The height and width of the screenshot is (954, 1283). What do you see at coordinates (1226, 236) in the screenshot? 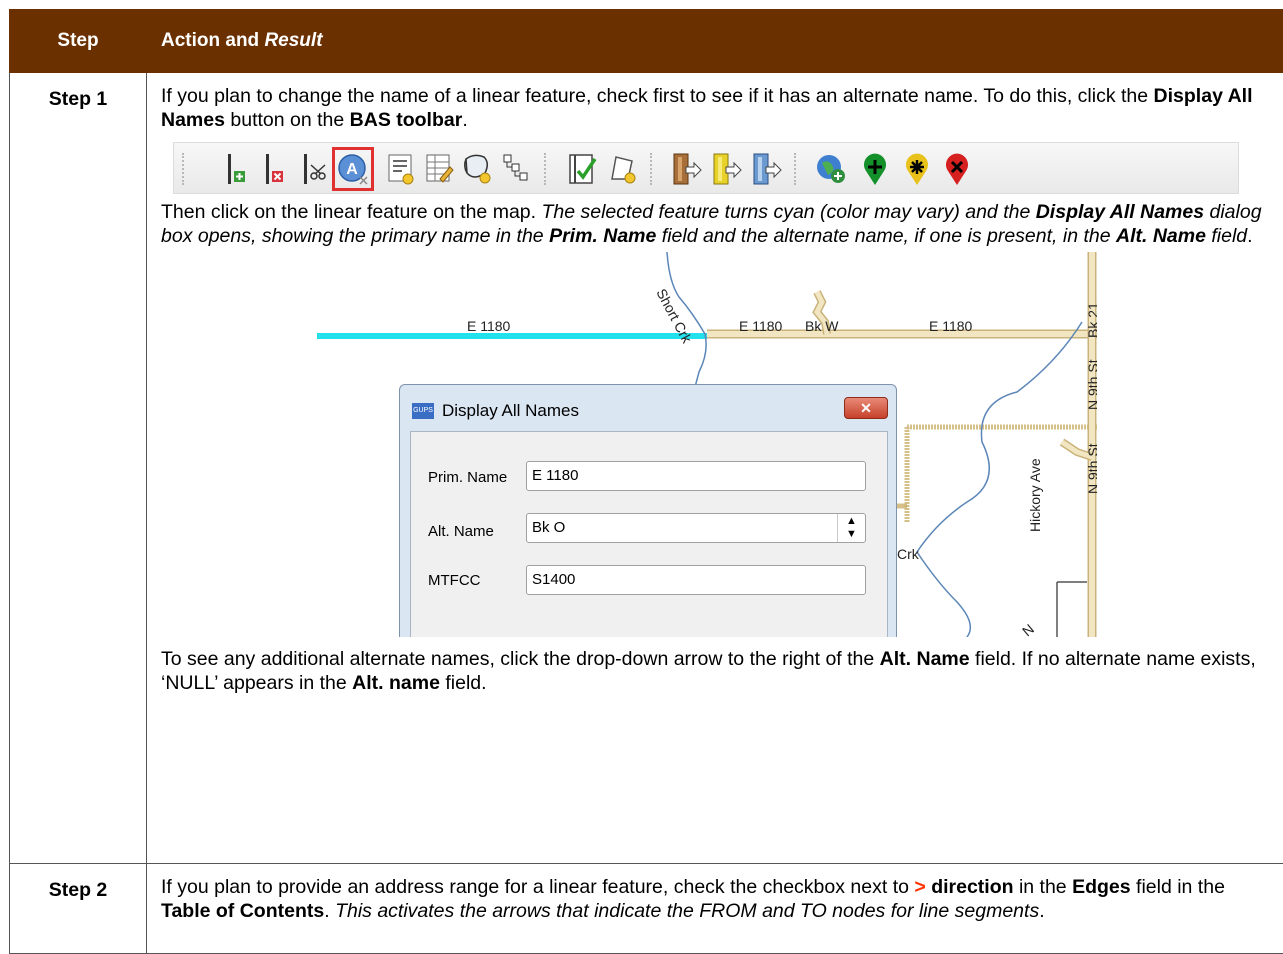
I see `italic-text: field` at bounding box center [1226, 236].